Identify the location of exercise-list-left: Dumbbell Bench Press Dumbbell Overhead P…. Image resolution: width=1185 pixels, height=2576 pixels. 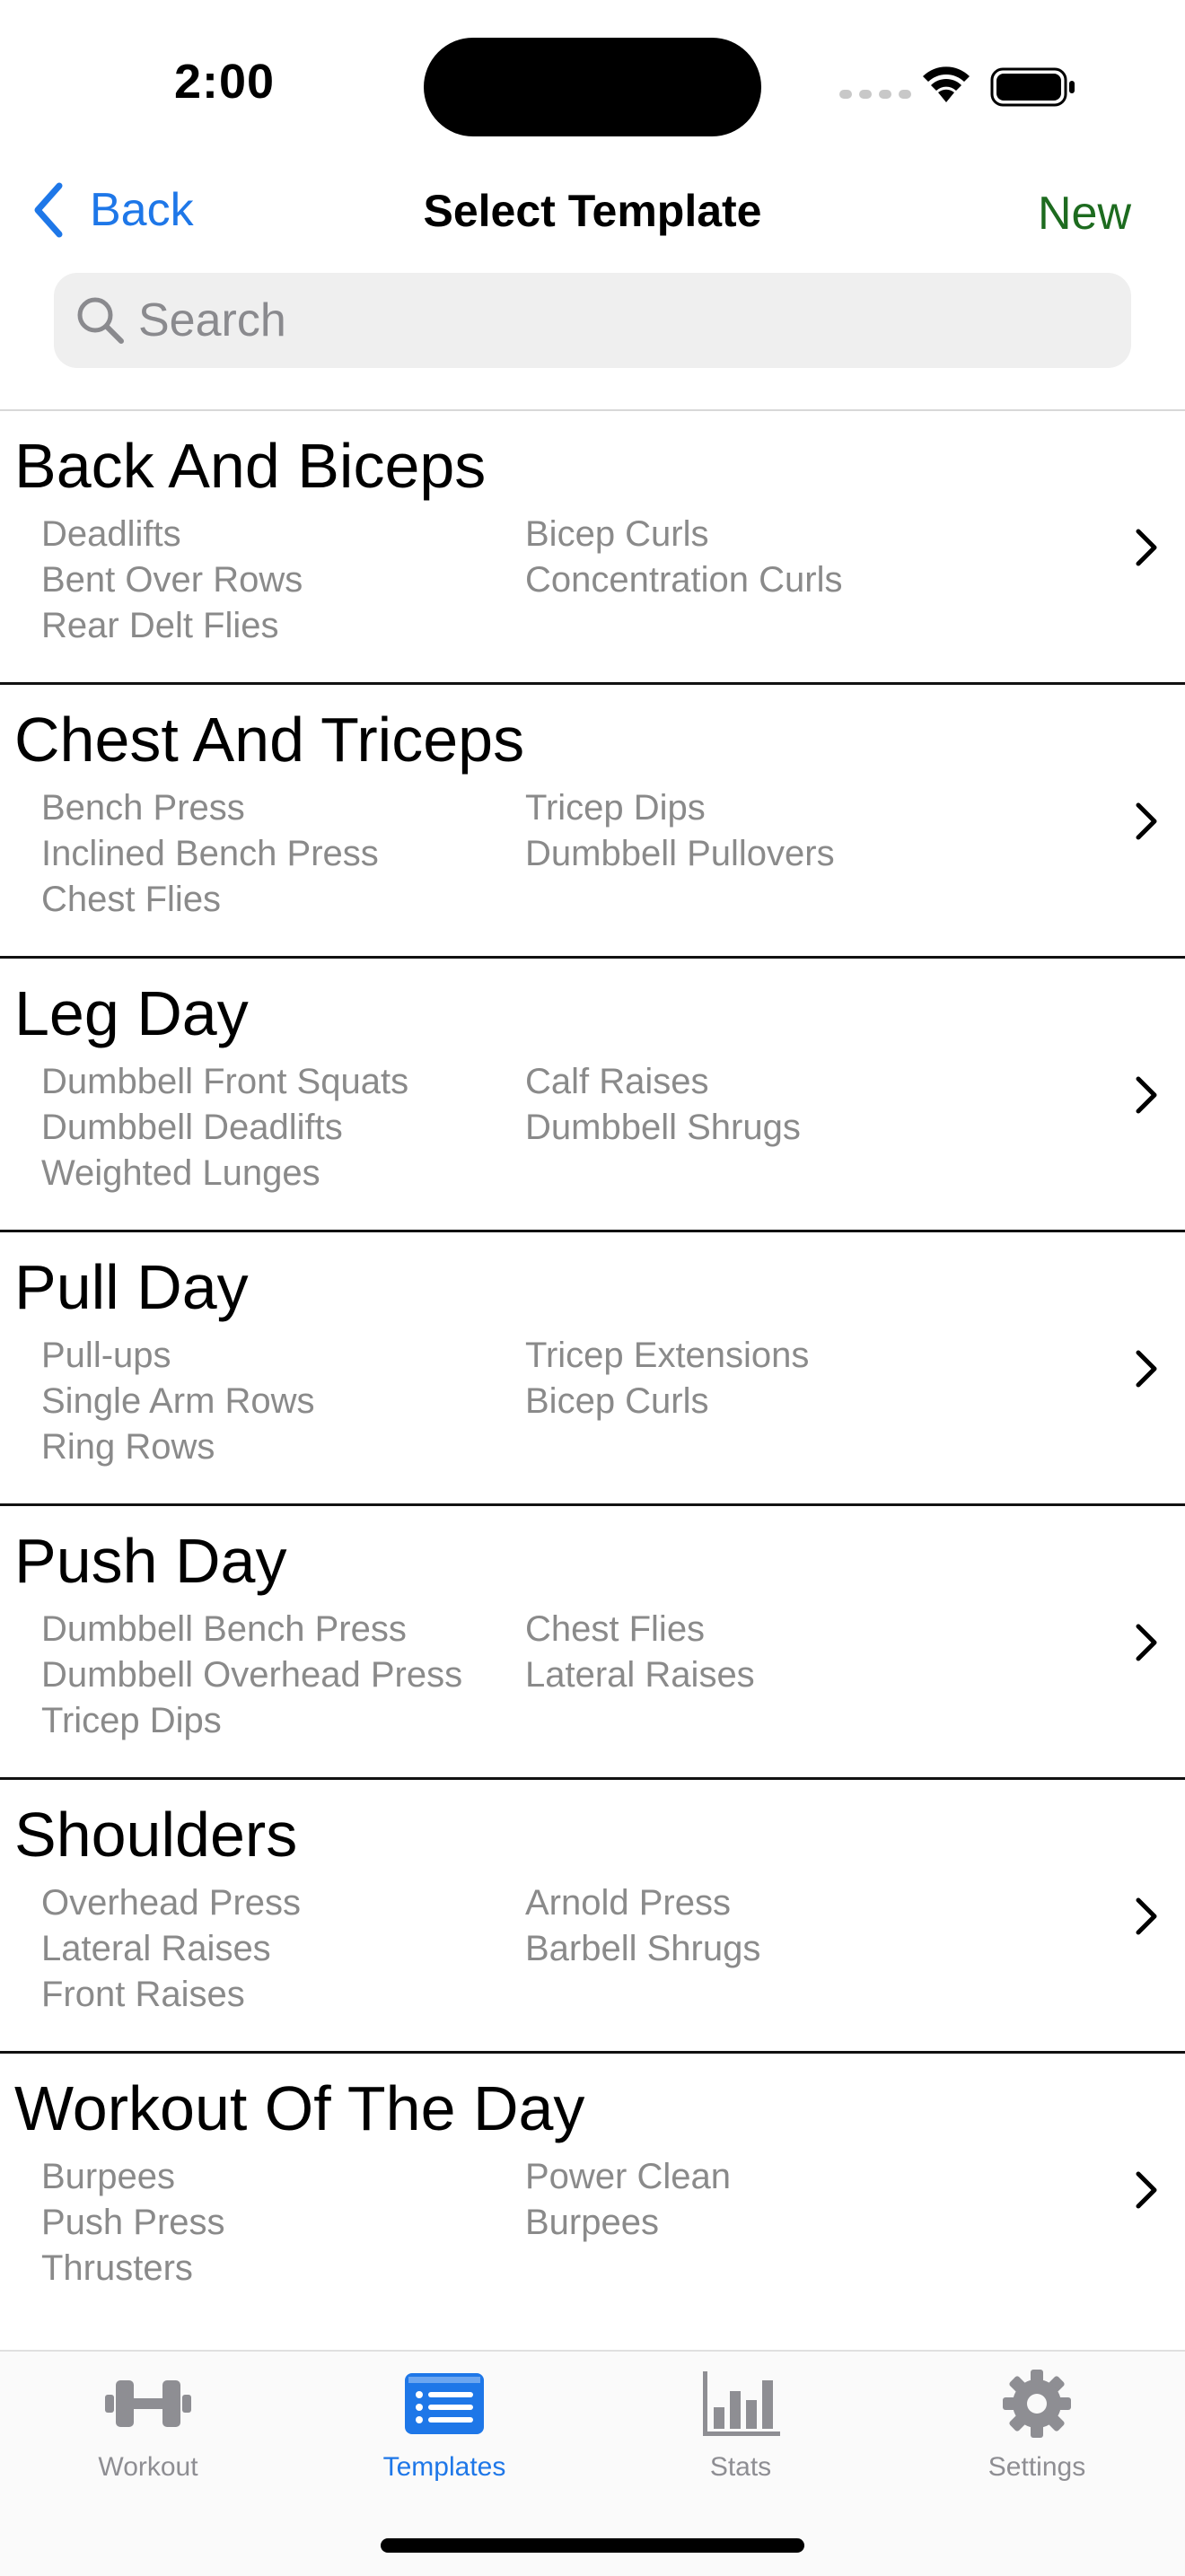
(251, 1675).